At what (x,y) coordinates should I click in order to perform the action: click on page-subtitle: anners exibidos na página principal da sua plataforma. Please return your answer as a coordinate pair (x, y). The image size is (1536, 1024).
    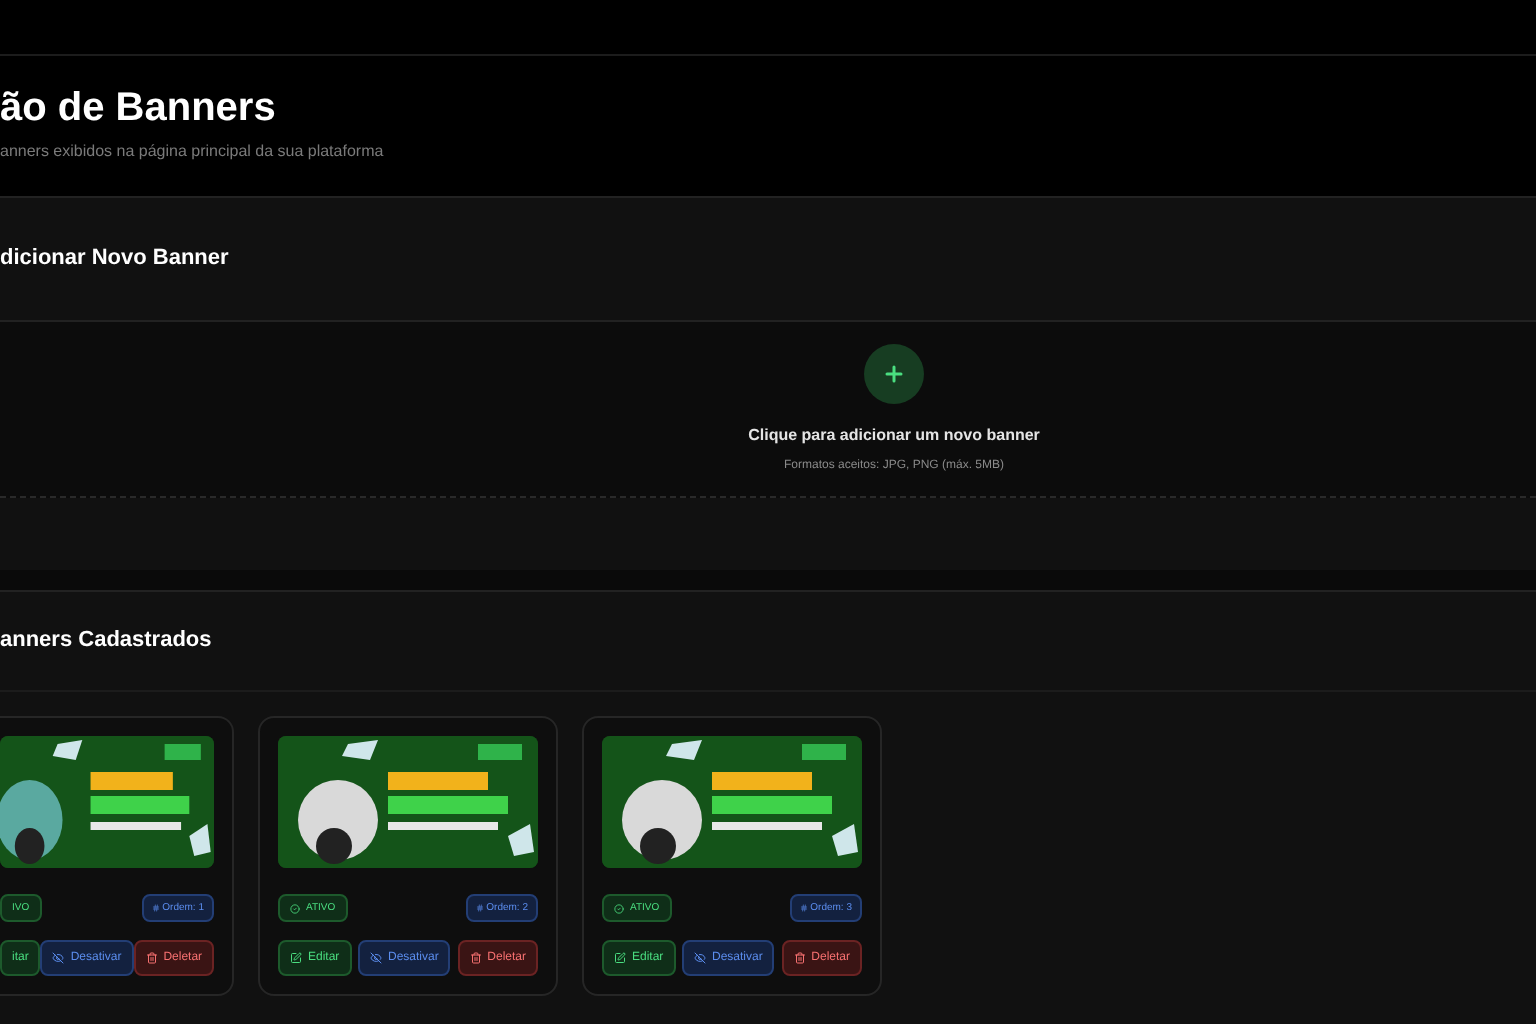
    Looking at the image, I should click on (193, 152).